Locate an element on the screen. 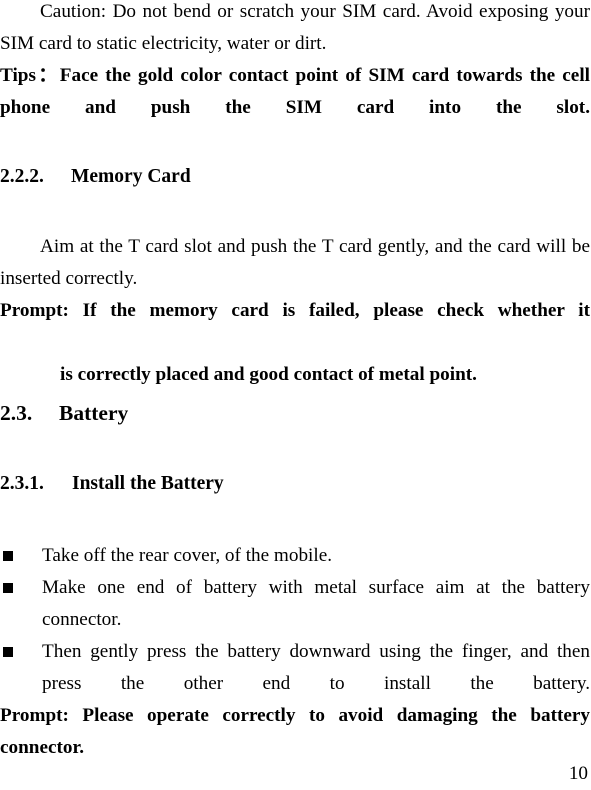 The width and height of the screenshot is (591, 790). heading-install-battery-number: 2.3.1. is located at coordinates (22, 483).